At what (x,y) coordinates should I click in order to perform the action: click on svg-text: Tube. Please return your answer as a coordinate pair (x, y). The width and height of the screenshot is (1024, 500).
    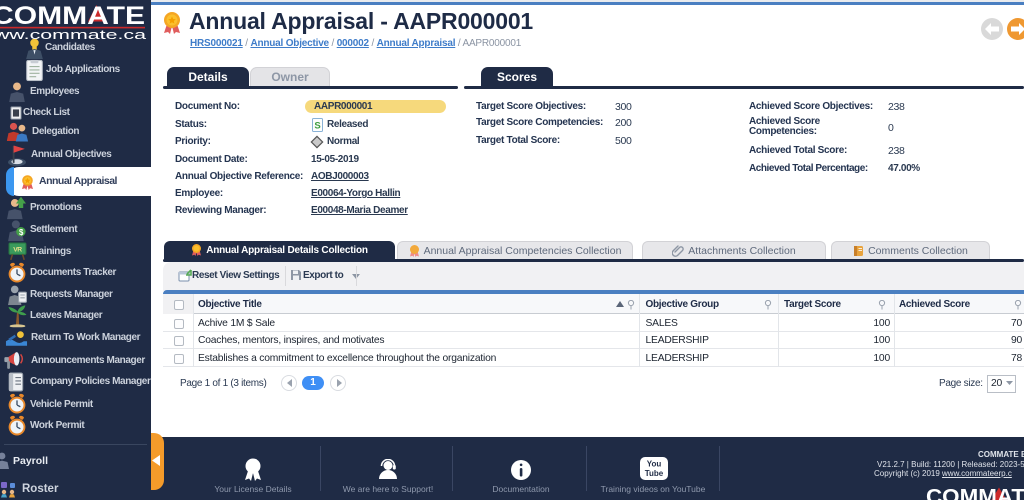
    Looking at the image, I should click on (654, 473).